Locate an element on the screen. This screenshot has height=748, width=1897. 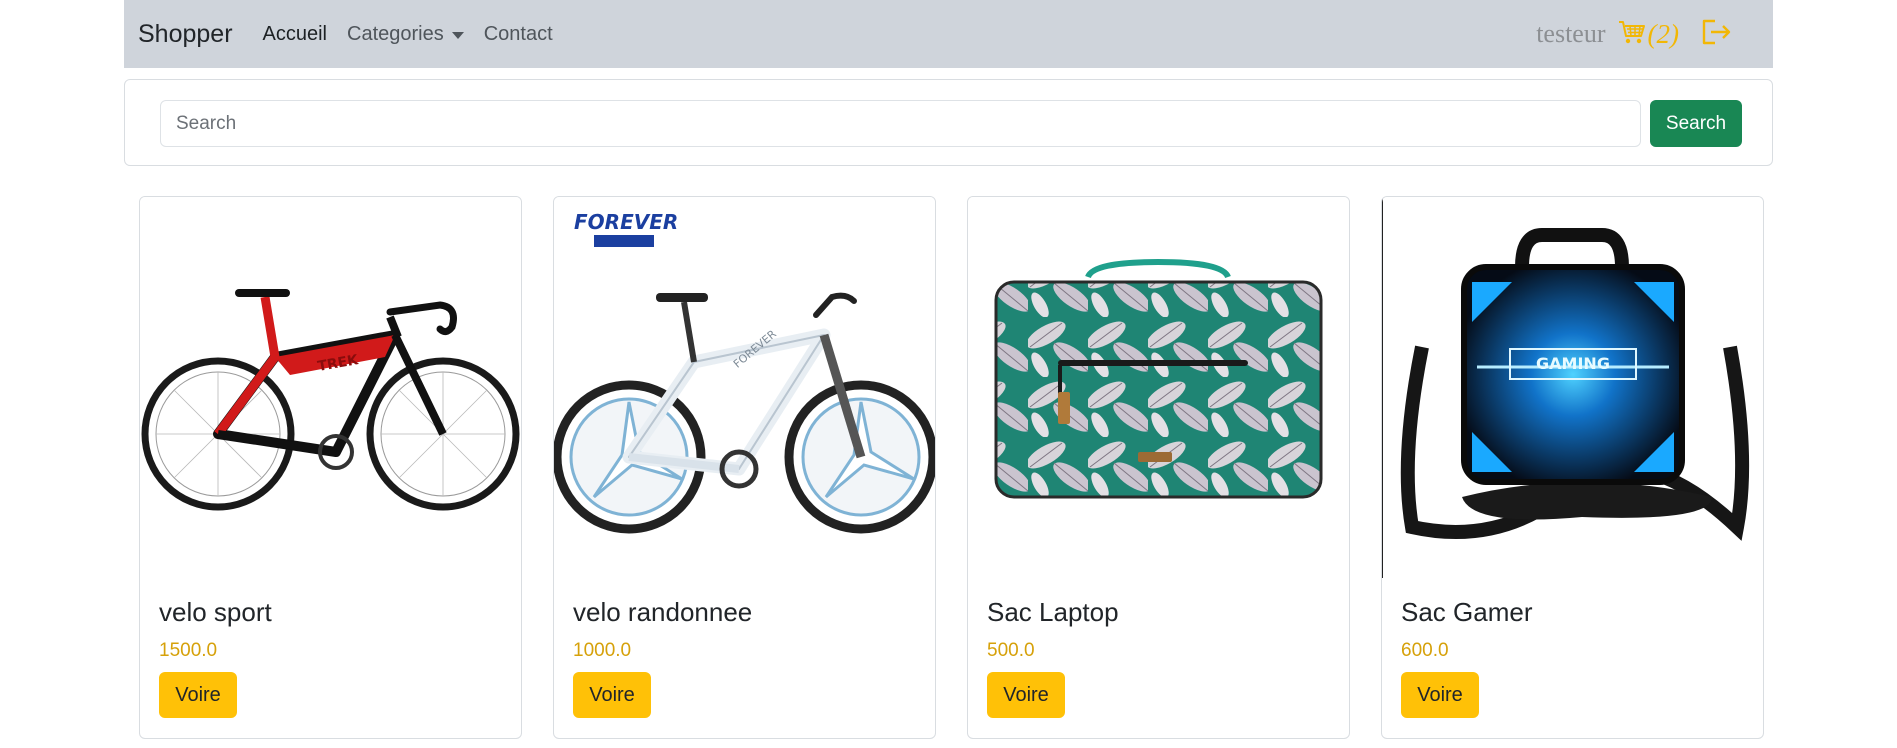
product-name: Sac Laptop is located at coordinates (1053, 612).